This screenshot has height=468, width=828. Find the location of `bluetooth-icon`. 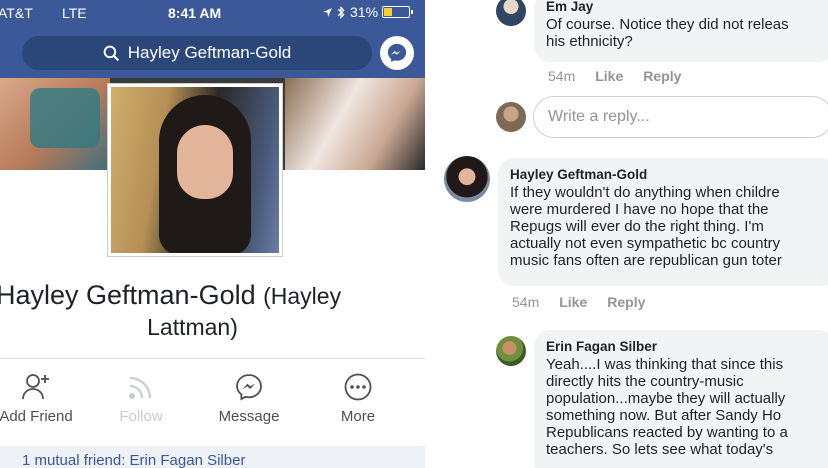

bluetooth-icon is located at coordinates (341, 12).